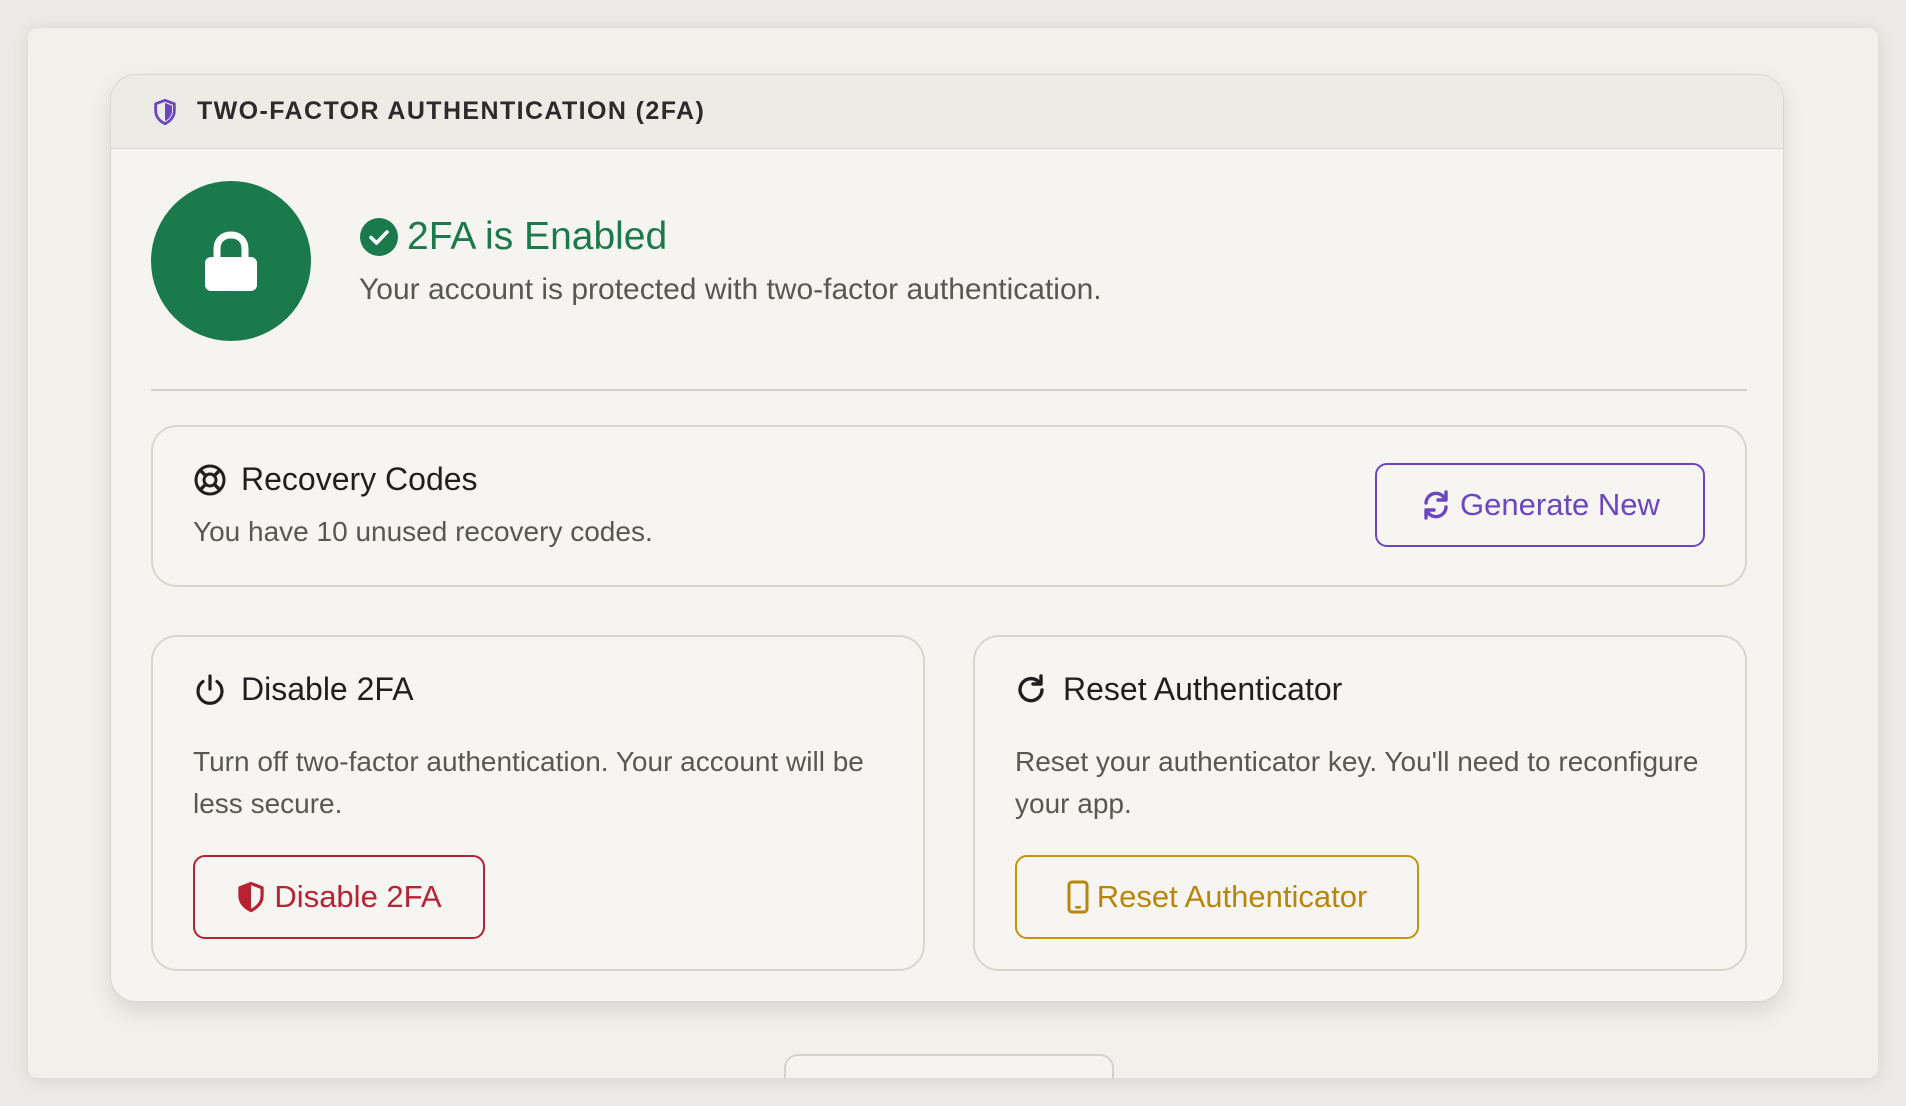 Image resolution: width=1906 pixels, height=1106 pixels. I want to click on recovery-codes-title: Recovery Codes, so click(335, 479).